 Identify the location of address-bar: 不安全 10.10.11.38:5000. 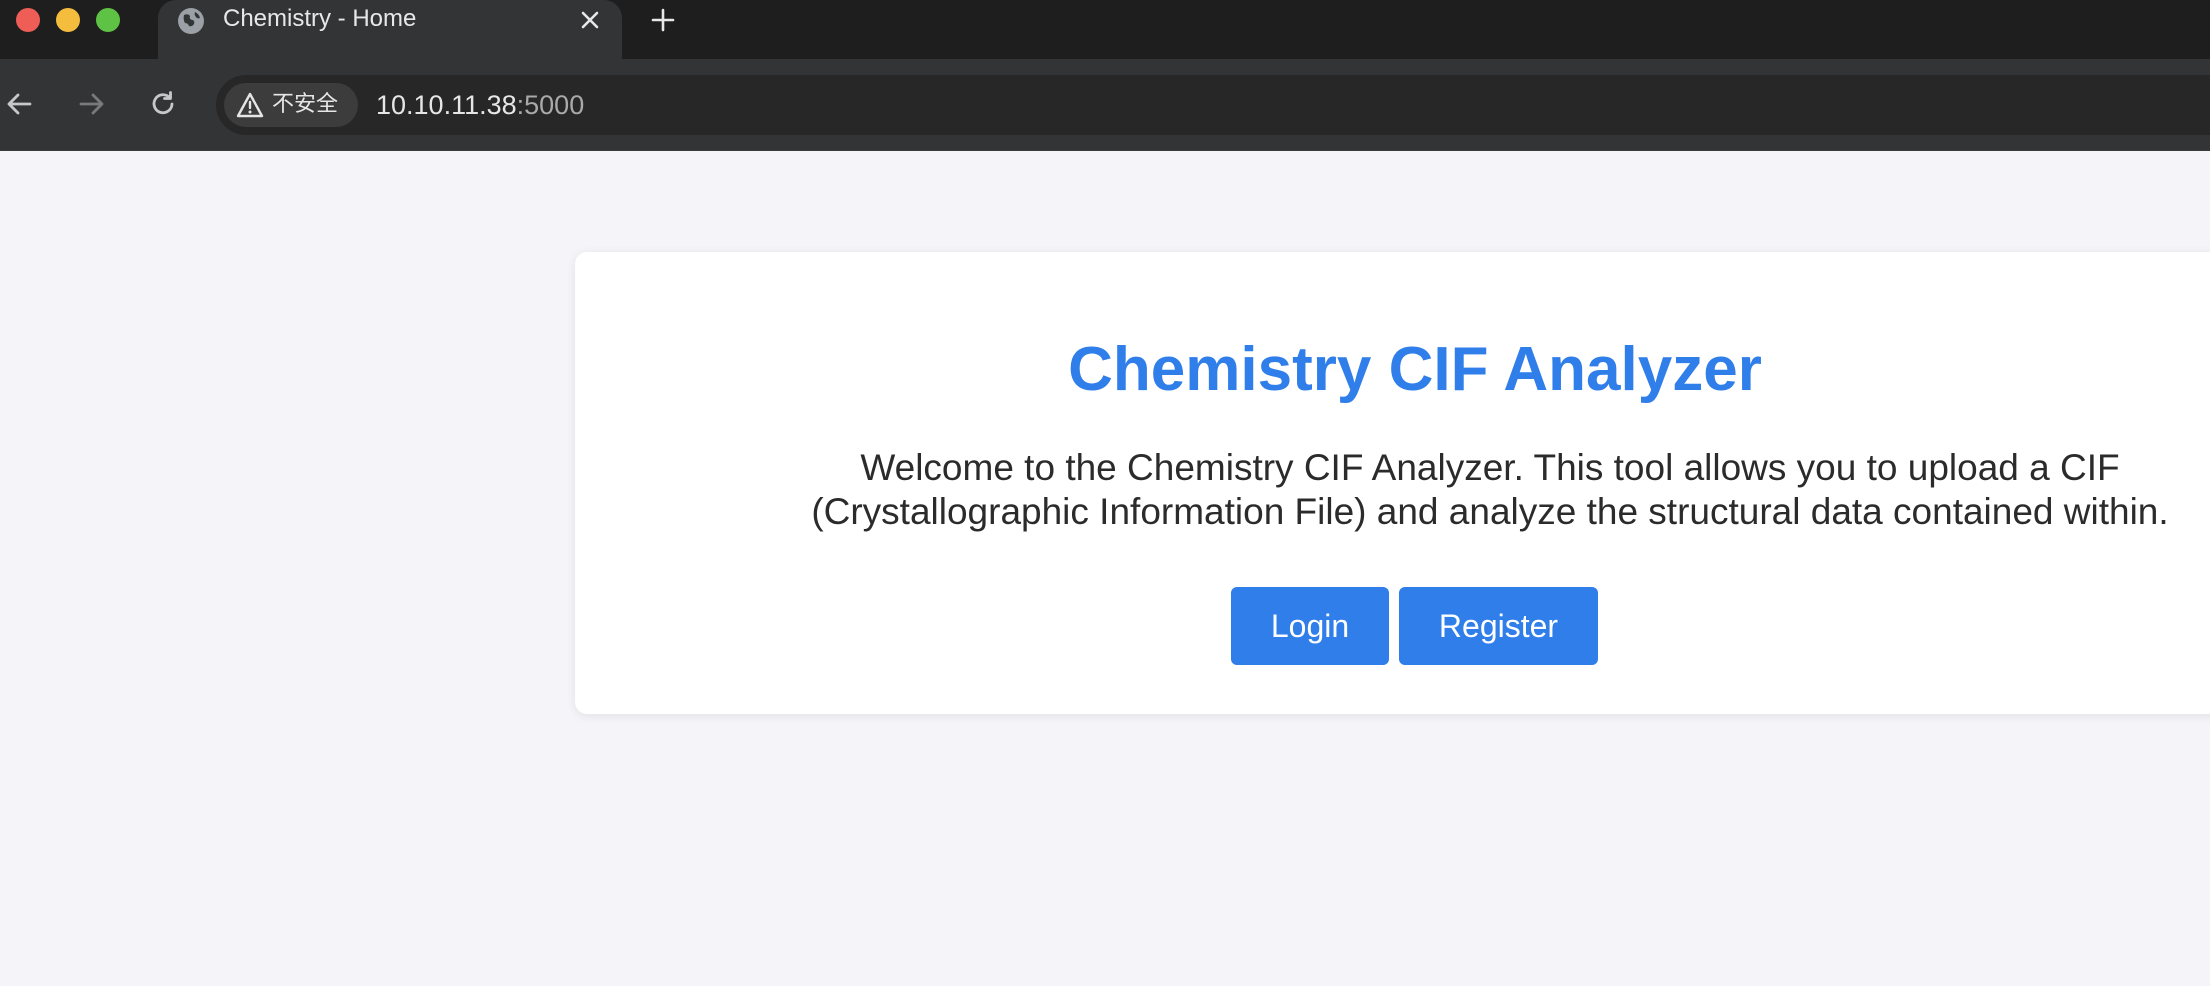
(1213, 105).